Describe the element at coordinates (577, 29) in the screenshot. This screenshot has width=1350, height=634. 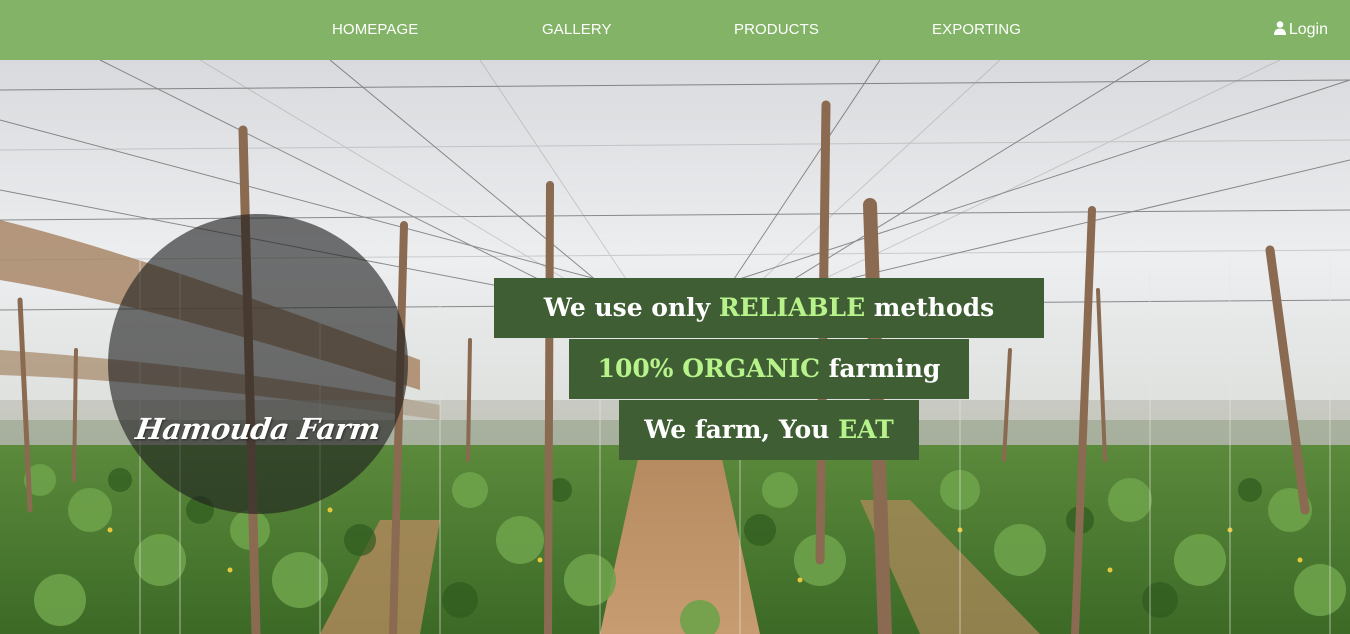
I see `nav-link-gallery: GALLERY` at that location.